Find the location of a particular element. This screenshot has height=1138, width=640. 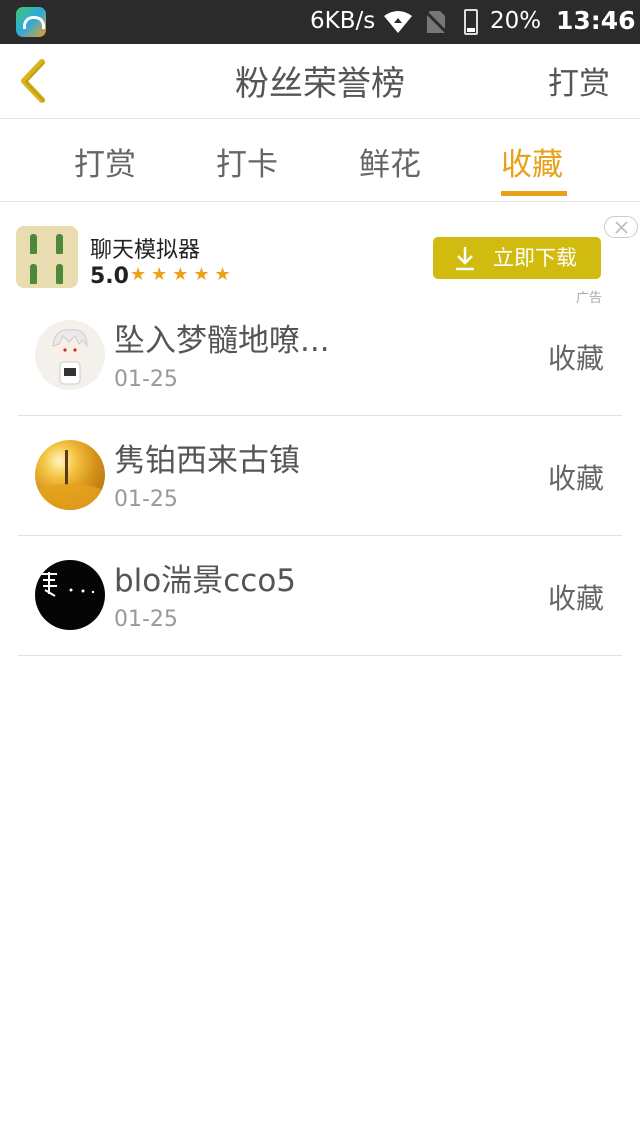

tab-checkin: 打卡 is located at coordinates (247, 161).